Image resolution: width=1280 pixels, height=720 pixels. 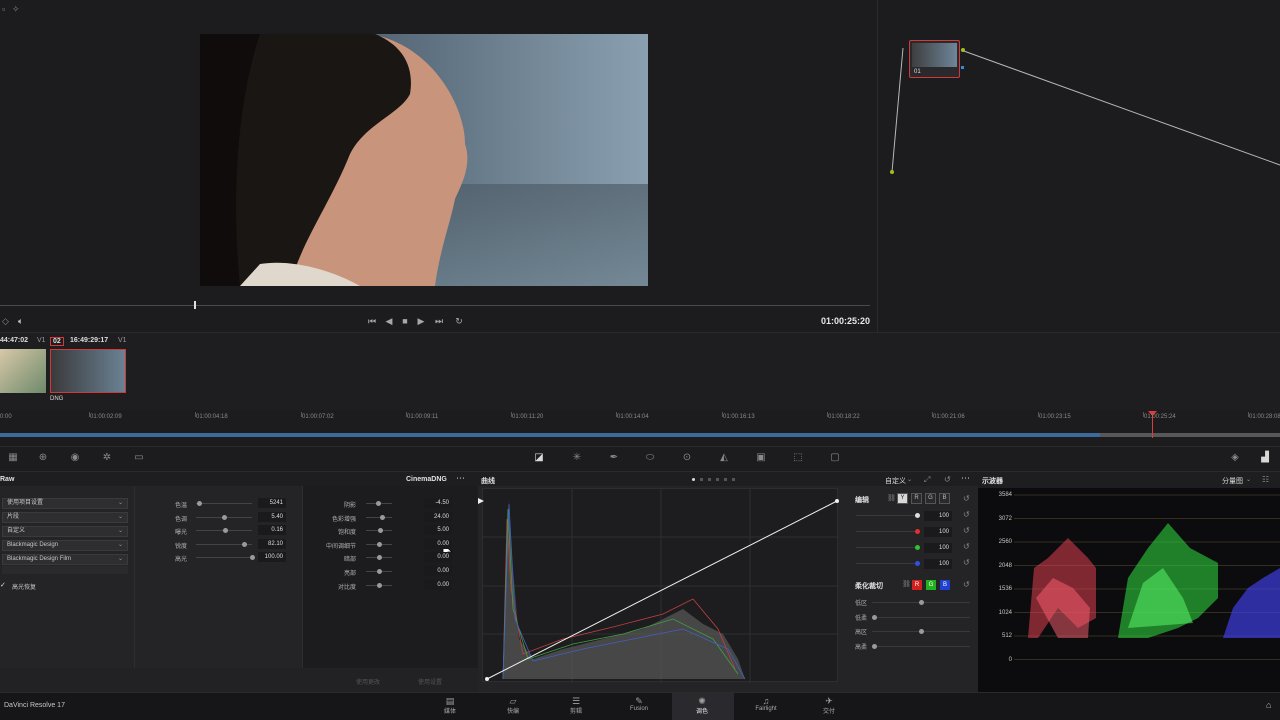 I want to click on raw-select-1: 片段 ⌄, so click(x=65, y=517).